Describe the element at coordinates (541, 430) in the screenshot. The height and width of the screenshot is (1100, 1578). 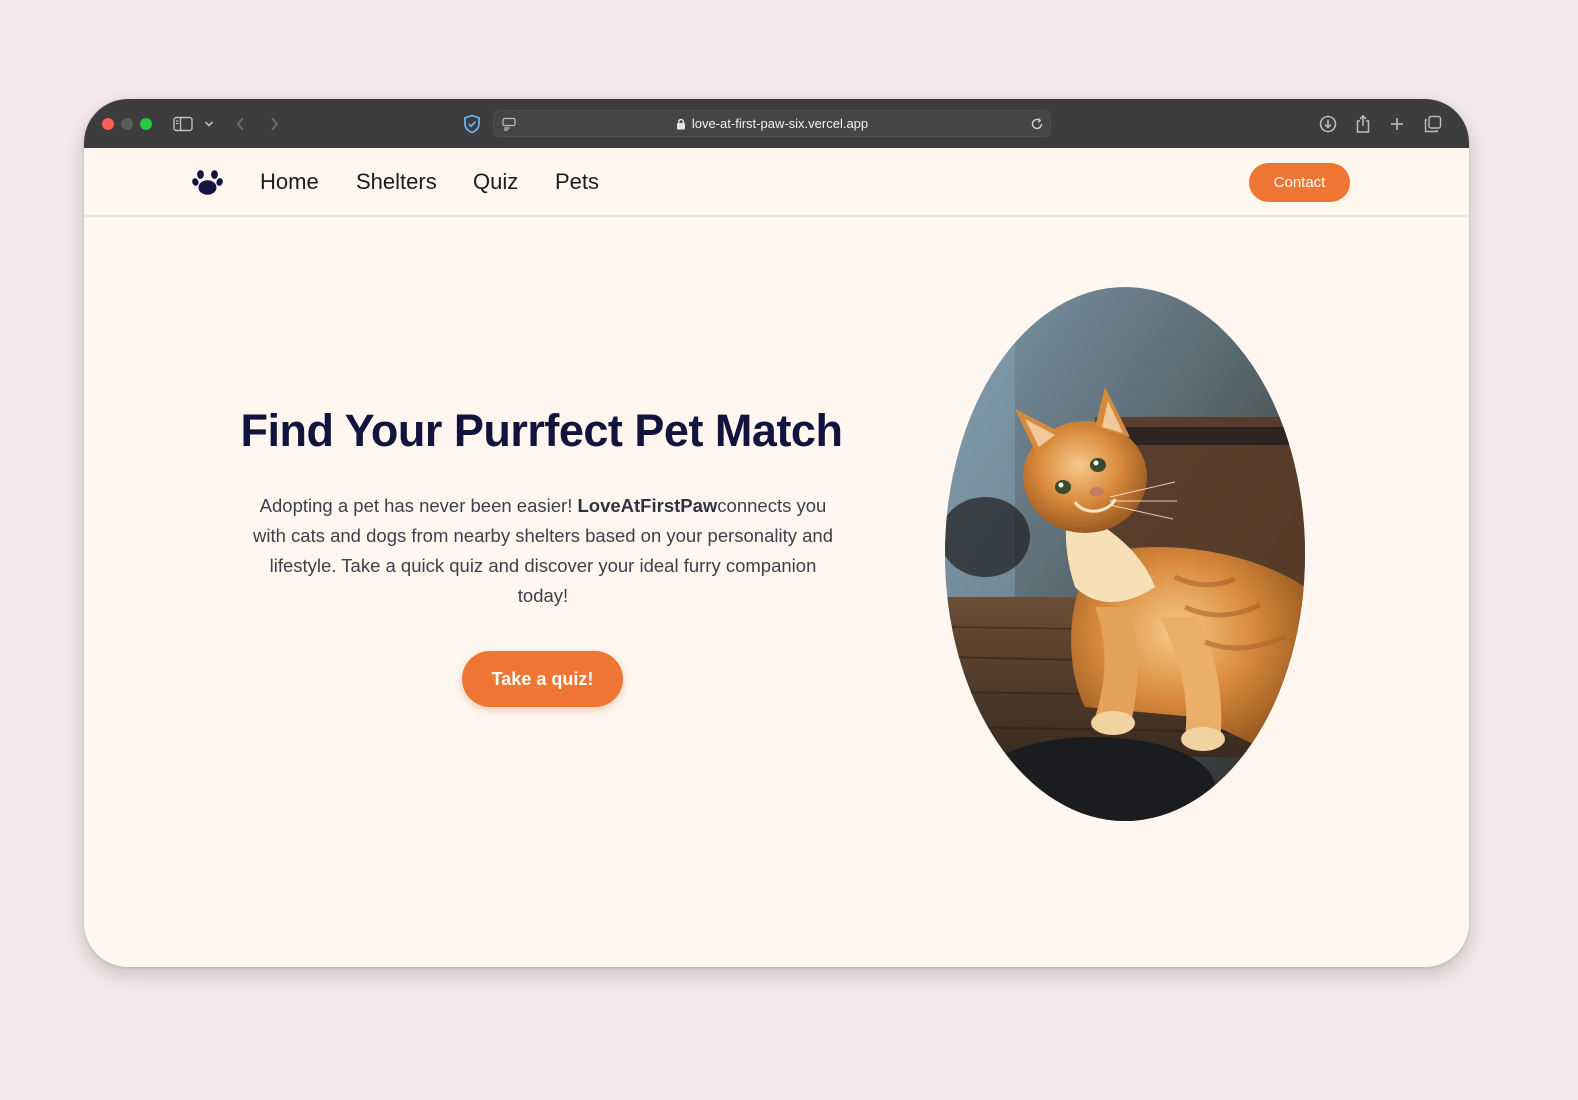
I see `hero-title: Find Your Purrfect Pet Match` at that location.